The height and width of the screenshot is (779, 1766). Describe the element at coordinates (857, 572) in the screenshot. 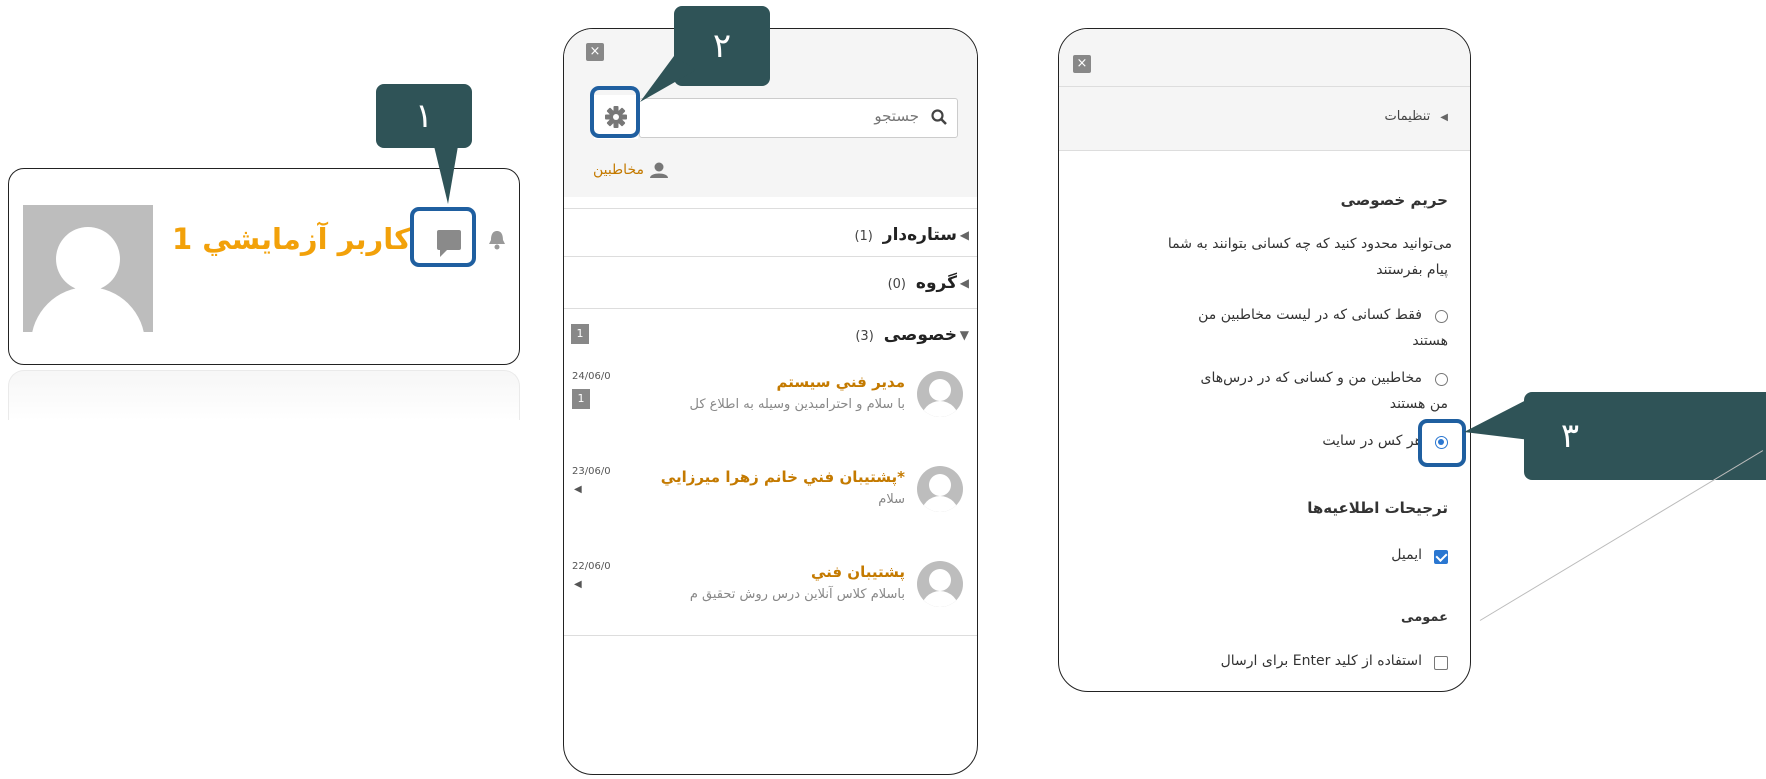

I see `conversation-name: پشتيبان فني` at that location.